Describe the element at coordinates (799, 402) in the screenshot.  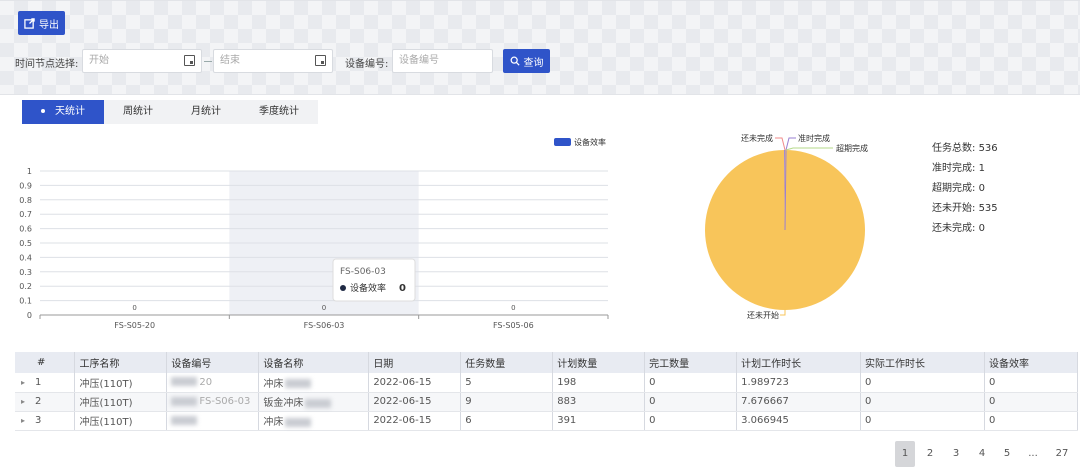
I see `cell-plan_hours: 7.676667` at that location.